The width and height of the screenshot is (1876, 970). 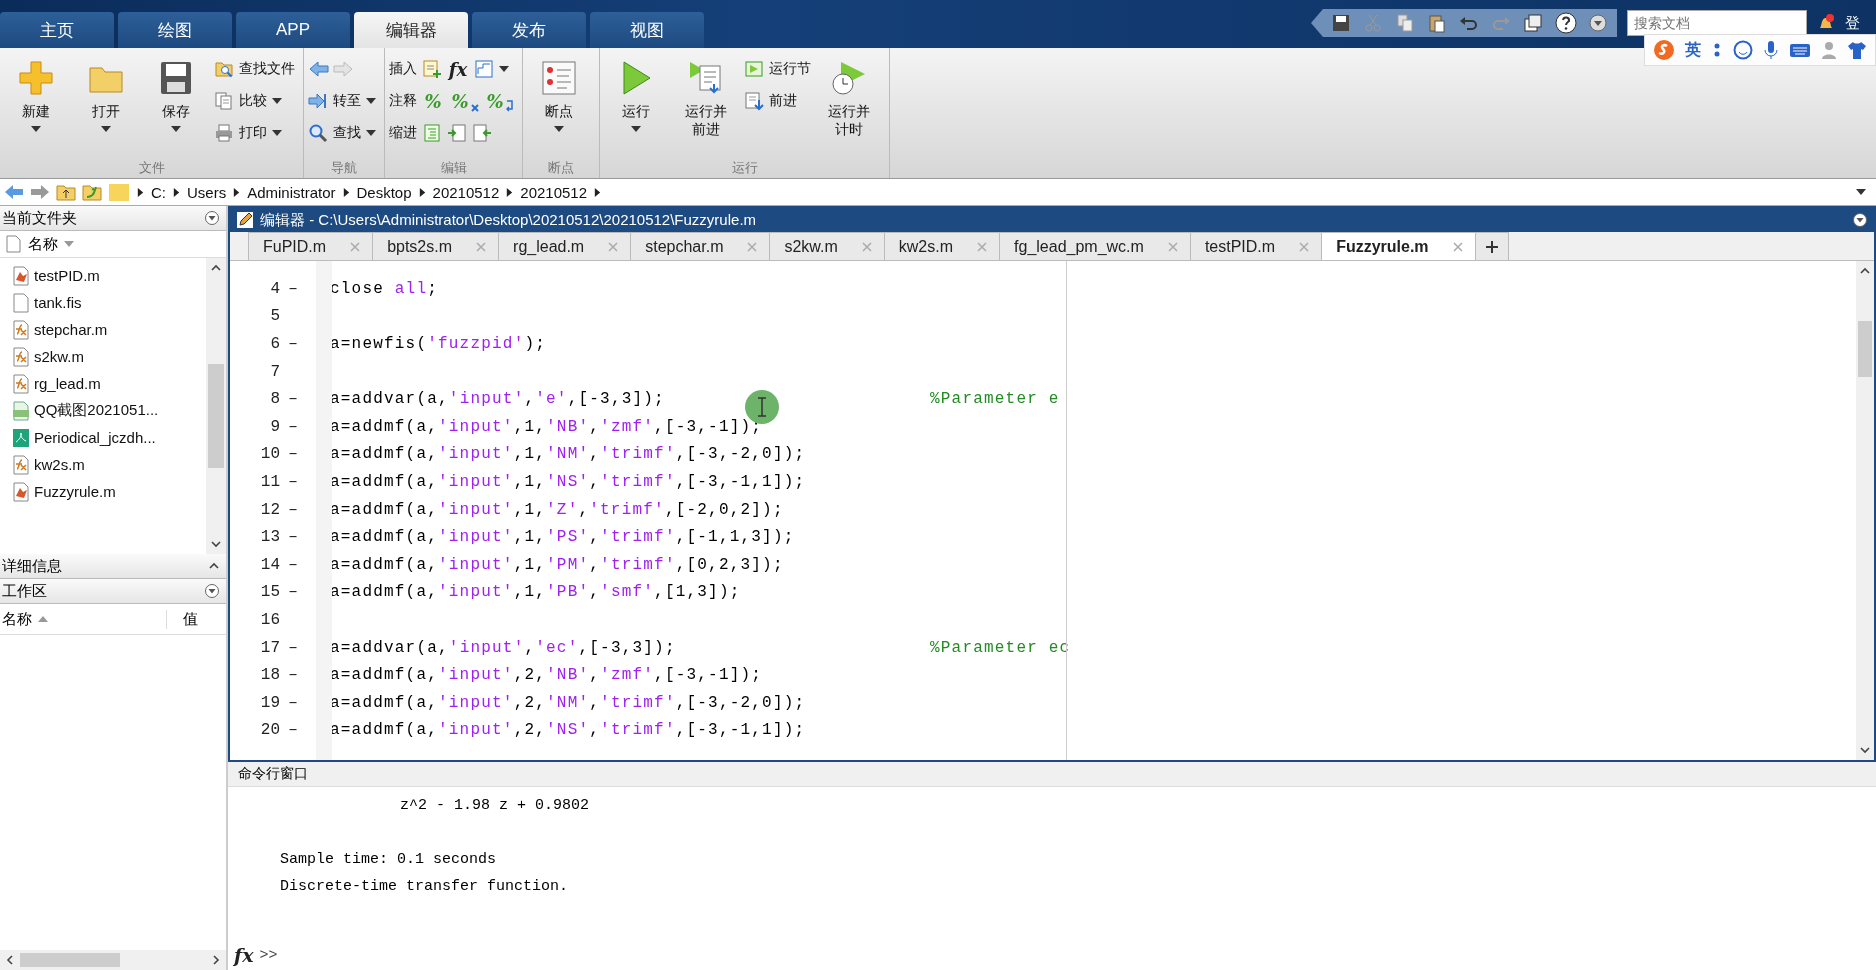 What do you see at coordinates (10, 960) in the screenshot?
I see `scroll-left-icon` at bounding box center [10, 960].